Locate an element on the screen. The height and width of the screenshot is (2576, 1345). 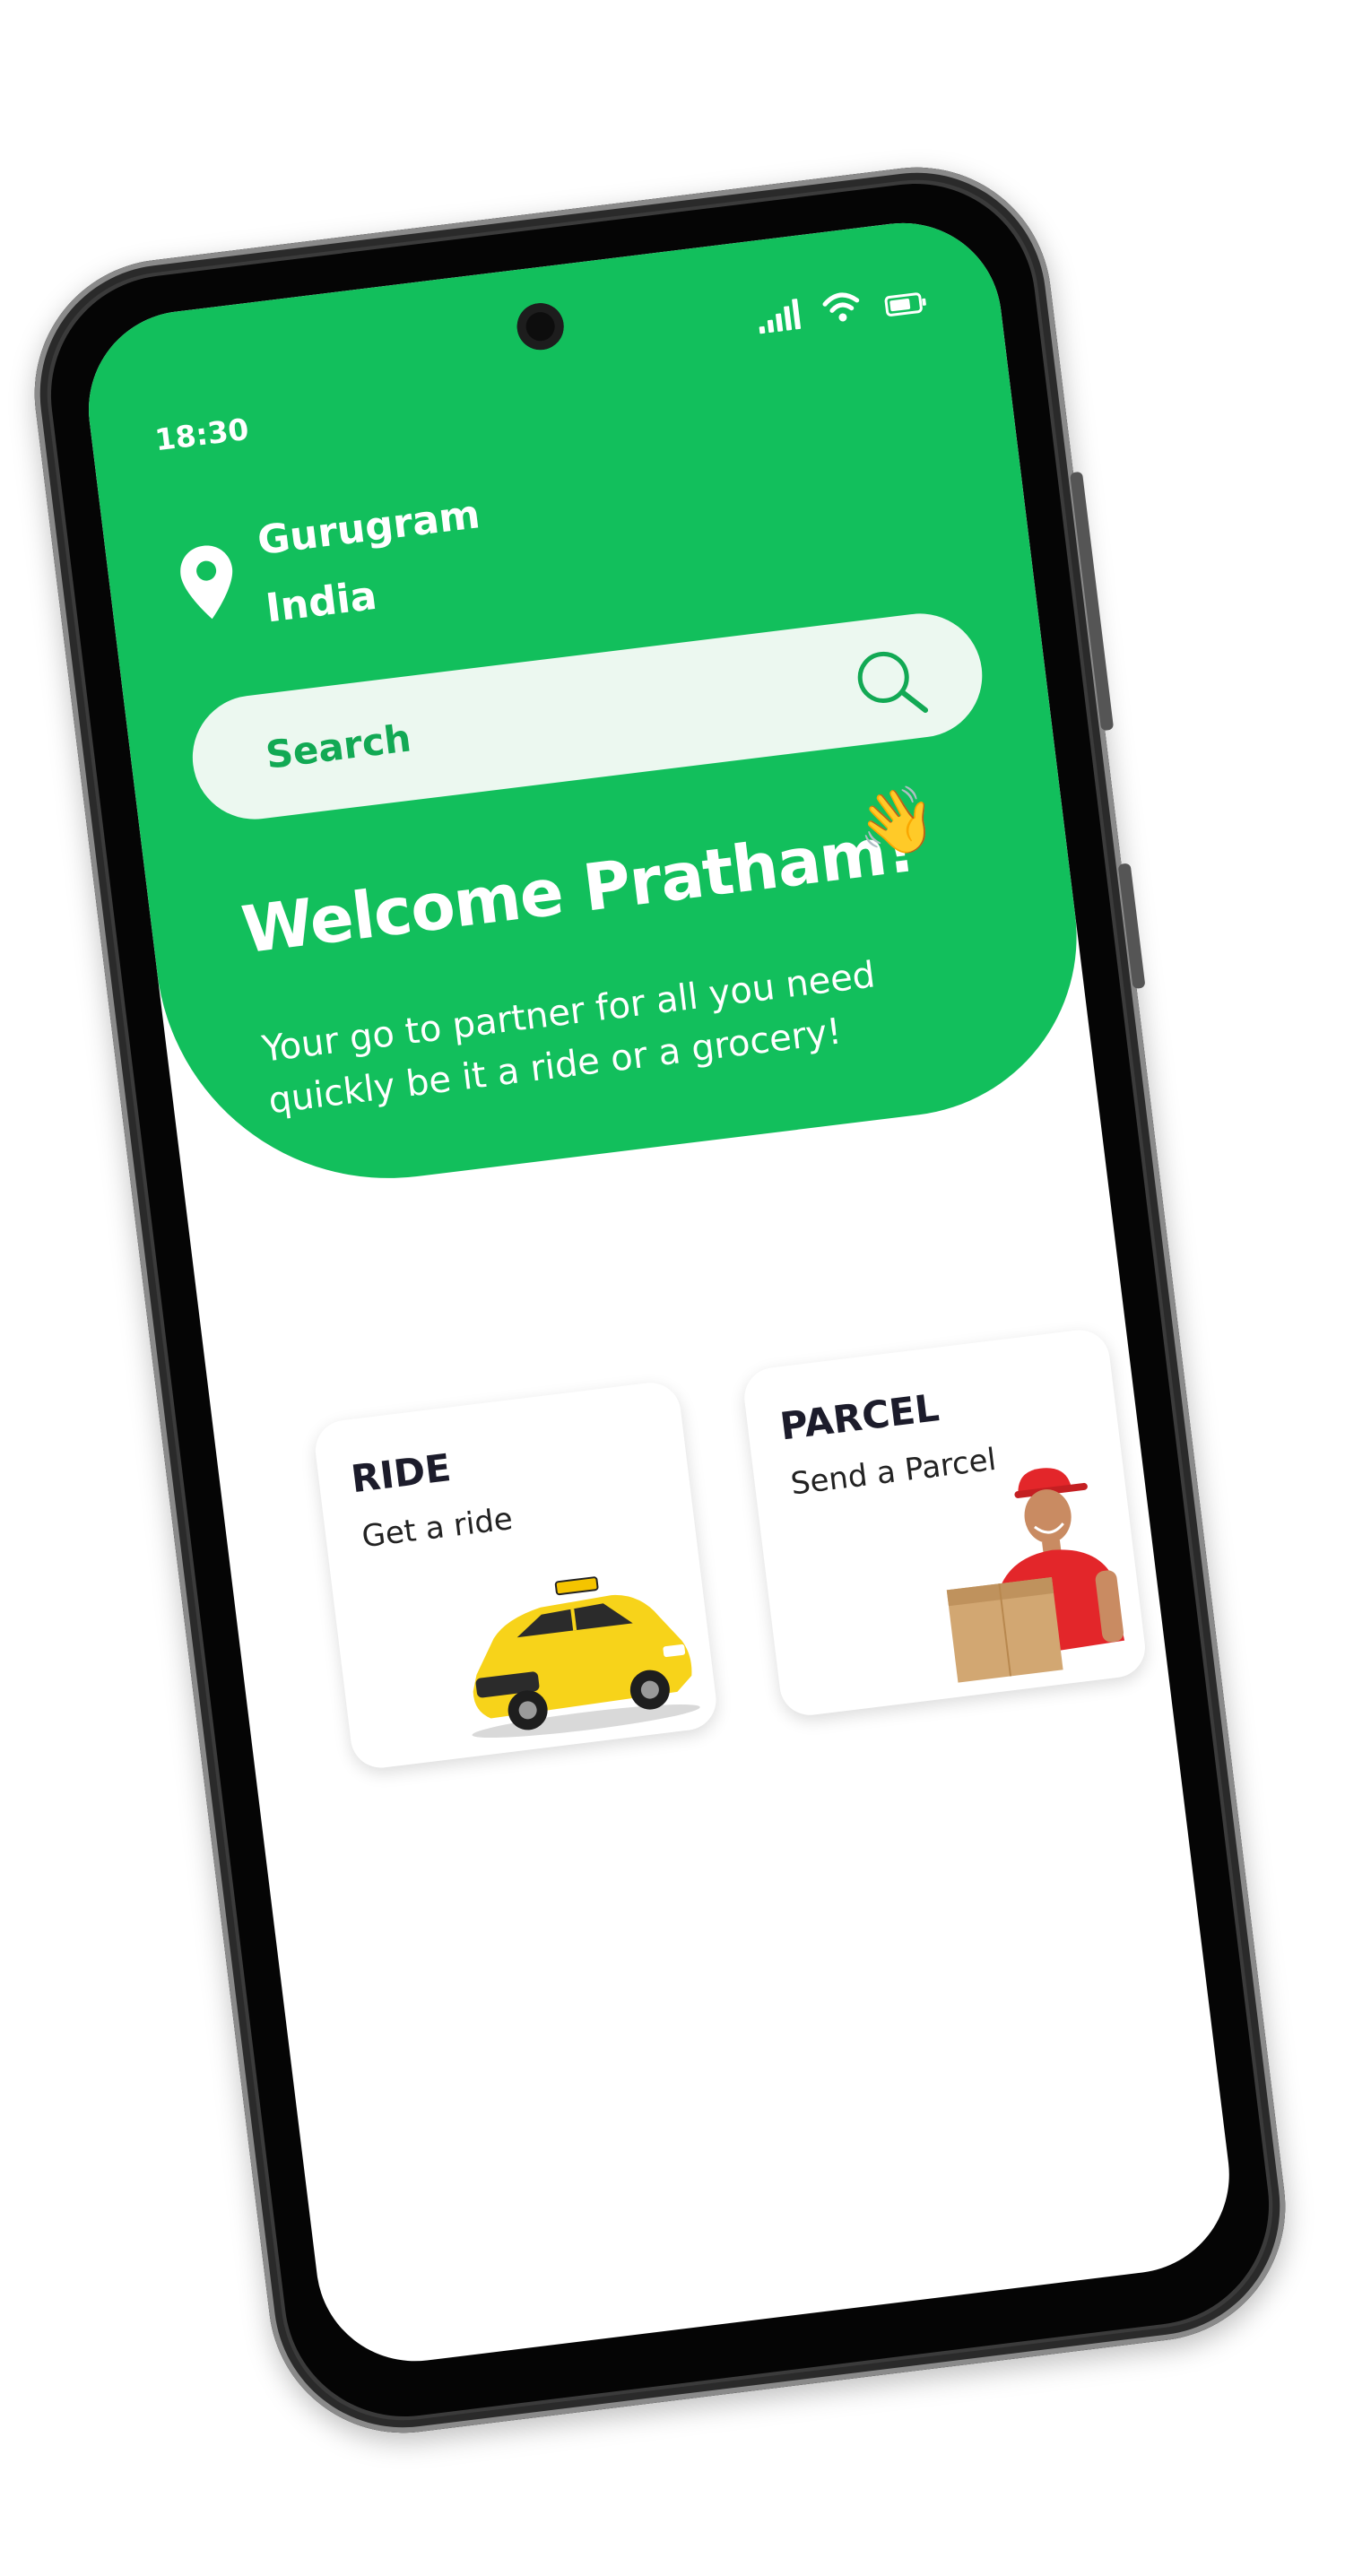
battery-icon is located at coordinates (905, 304).